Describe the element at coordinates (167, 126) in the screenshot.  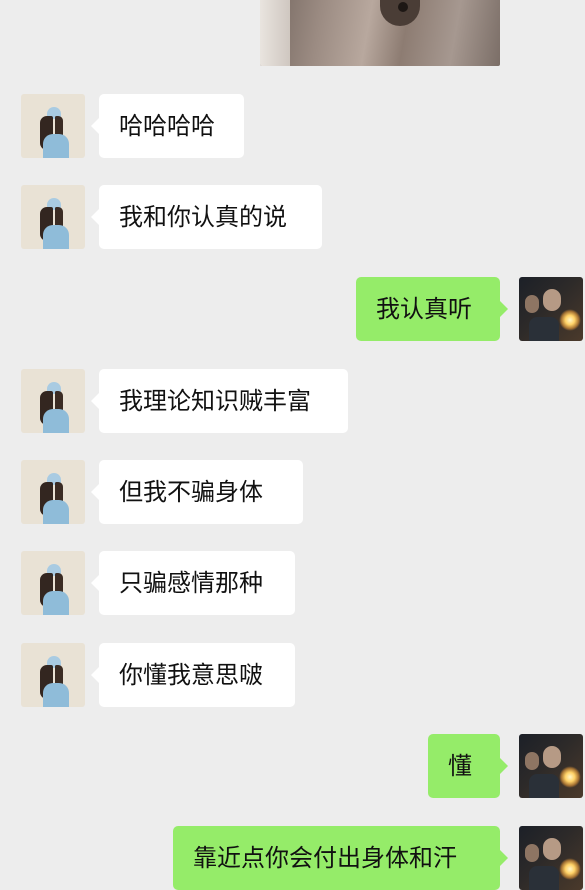
I see `message-bubble-incoming: 哈哈哈哈` at that location.